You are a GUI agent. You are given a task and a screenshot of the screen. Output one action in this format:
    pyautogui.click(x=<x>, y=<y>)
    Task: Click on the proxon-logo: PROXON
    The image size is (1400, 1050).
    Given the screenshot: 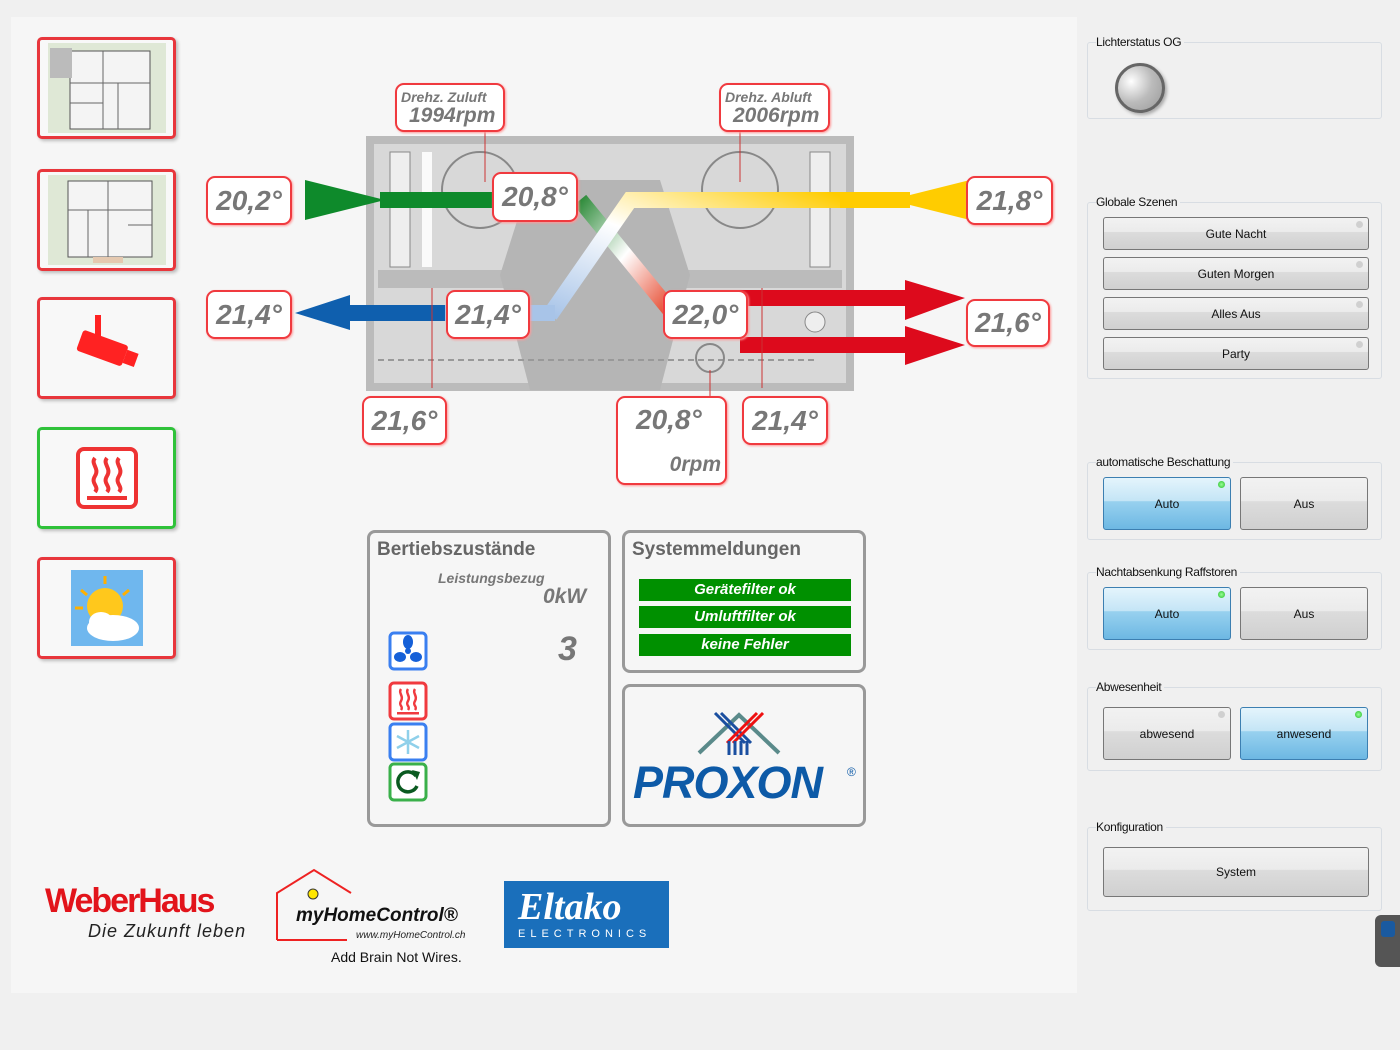 What is the action you would take?
    pyautogui.click(x=728, y=782)
    